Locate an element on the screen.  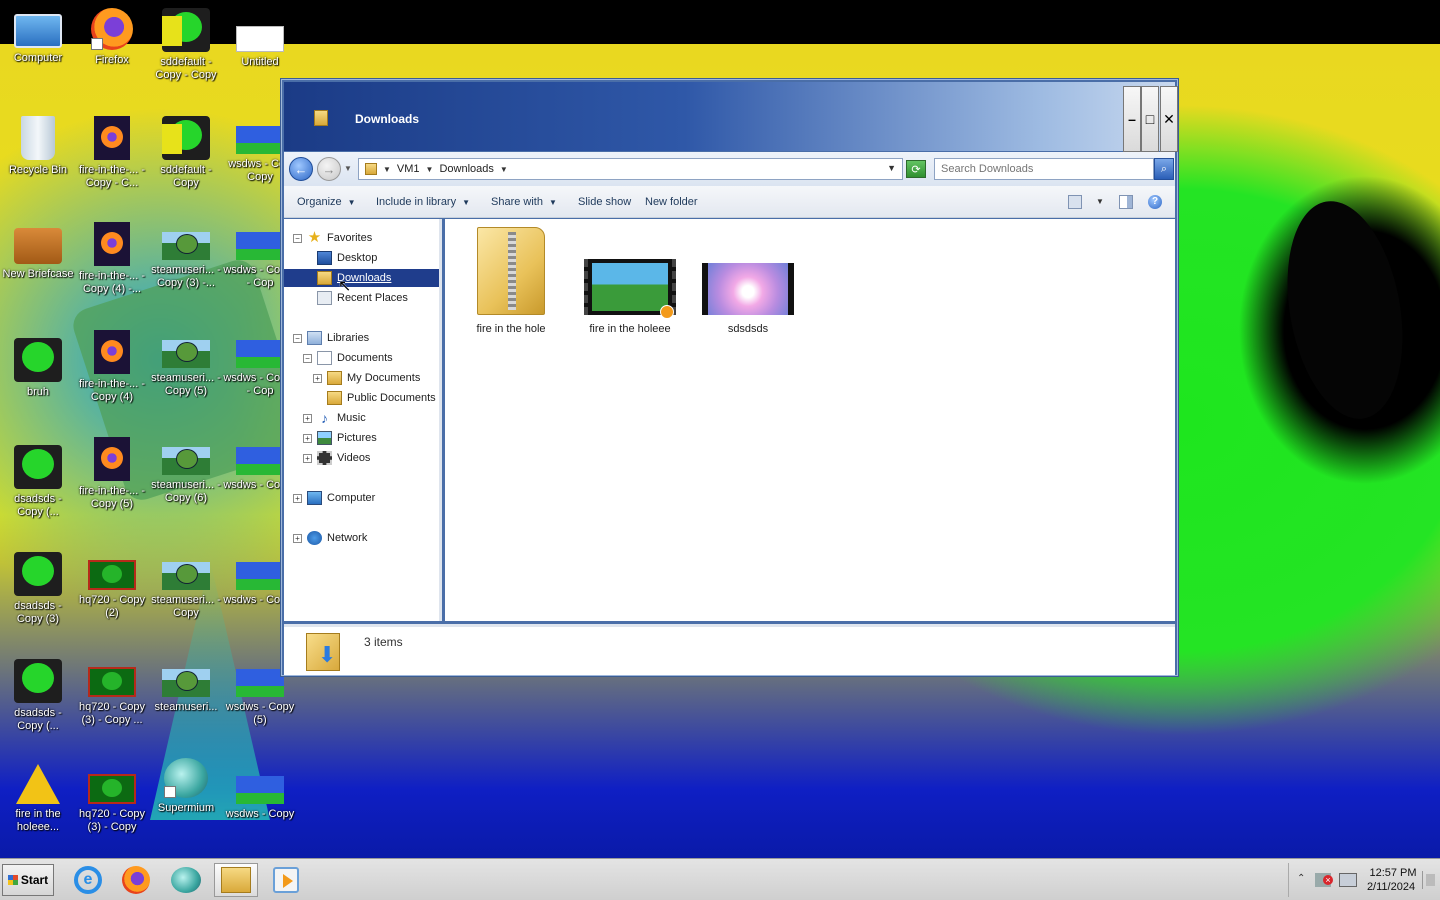
desktop-icon-fire-copy-4: fire-in-the-... - Copy (4) is located at coordinates (112, 367).